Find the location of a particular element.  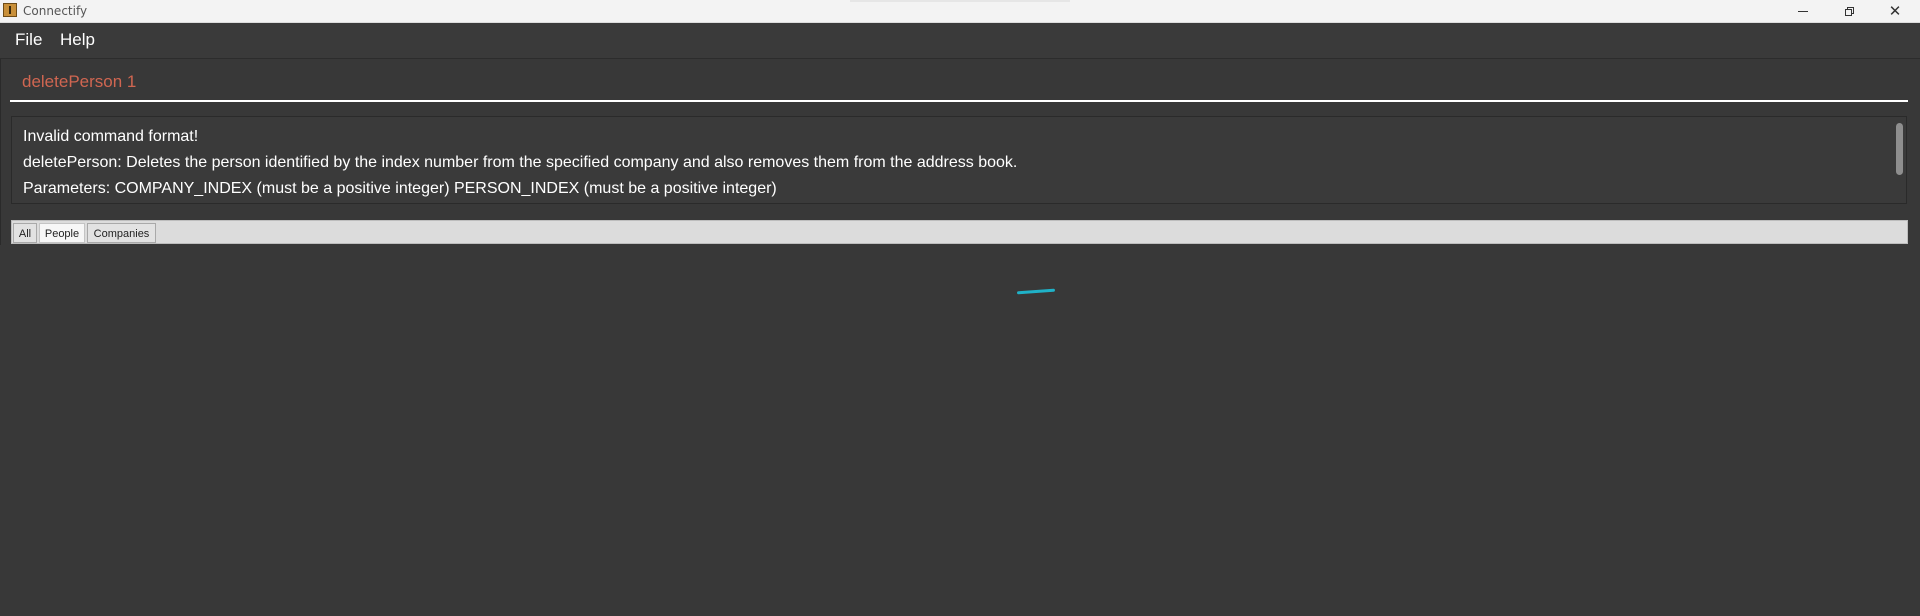

menu-file: File is located at coordinates (28, 40).